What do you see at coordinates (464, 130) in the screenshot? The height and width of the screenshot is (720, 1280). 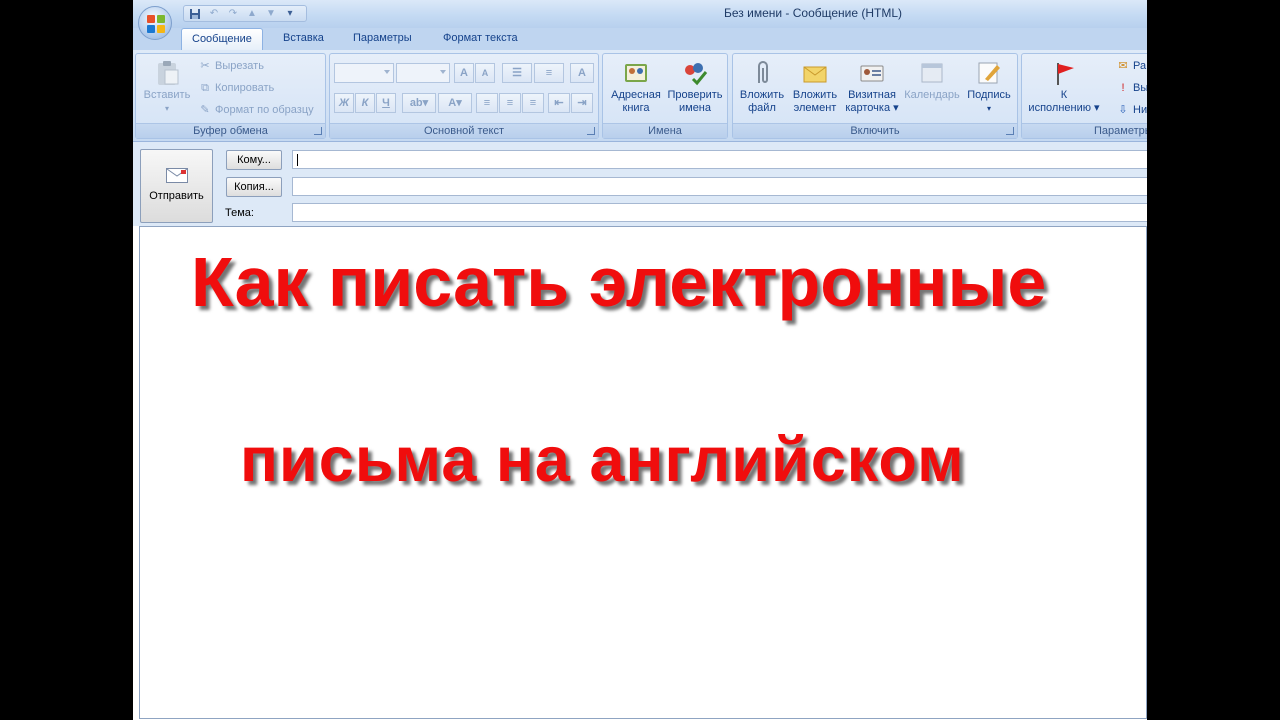 I see `group-caption-basic-text: Основной текст` at bounding box center [464, 130].